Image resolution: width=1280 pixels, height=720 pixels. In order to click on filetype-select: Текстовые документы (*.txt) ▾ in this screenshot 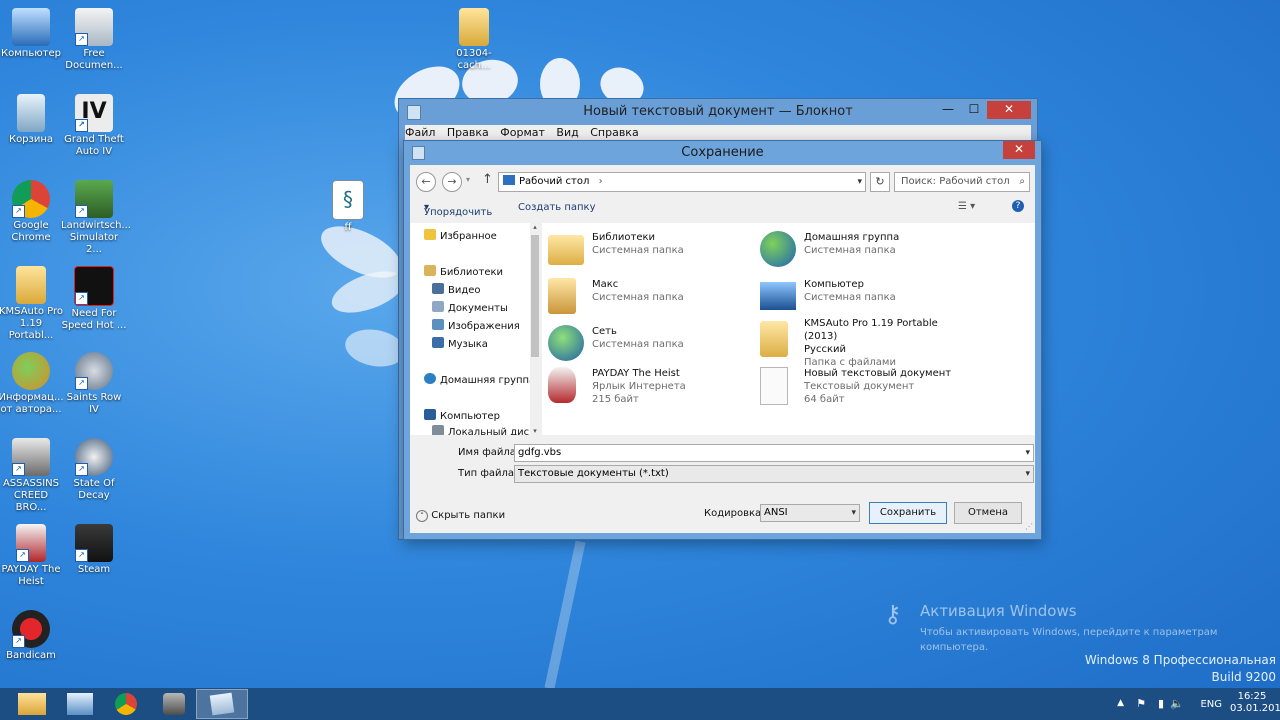, I will do `click(774, 474)`.